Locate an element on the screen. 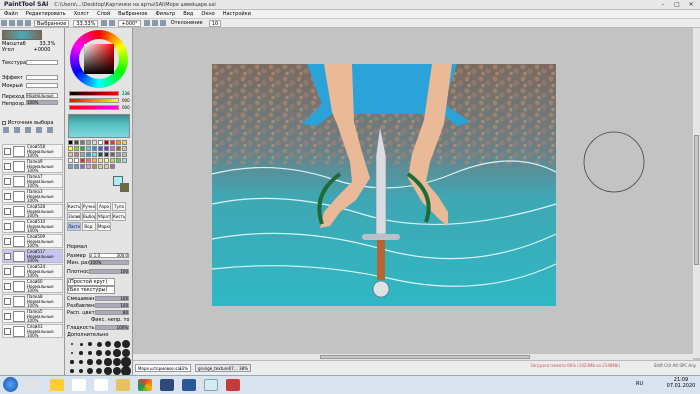 The width and height of the screenshot is (700, 394). horizontal-scroll-thumb is located at coordinates (425, 357).